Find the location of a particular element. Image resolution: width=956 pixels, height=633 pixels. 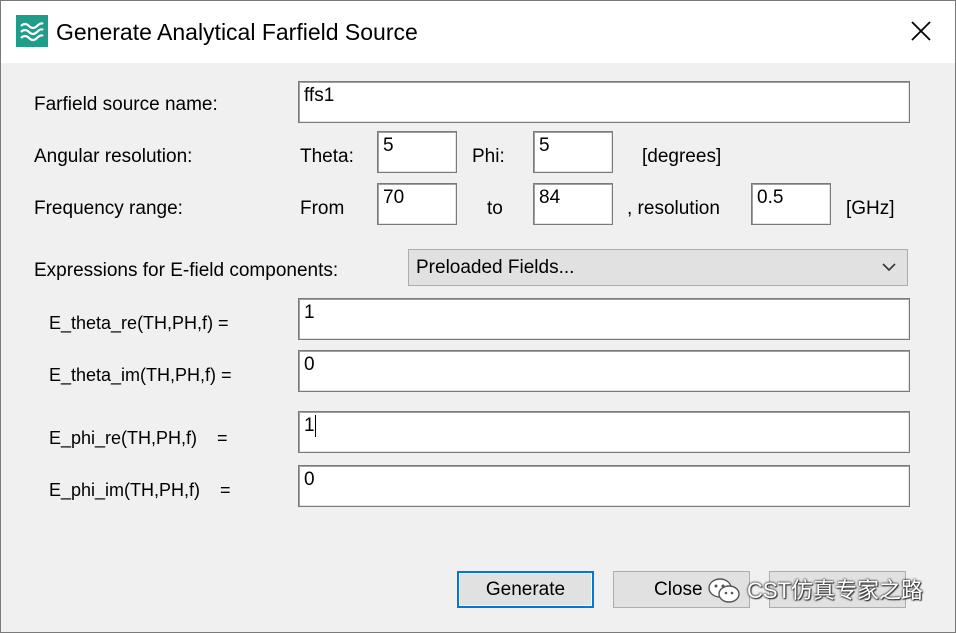

angular-resolution-label: Angular resolution: is located at coordinates (113, 156).